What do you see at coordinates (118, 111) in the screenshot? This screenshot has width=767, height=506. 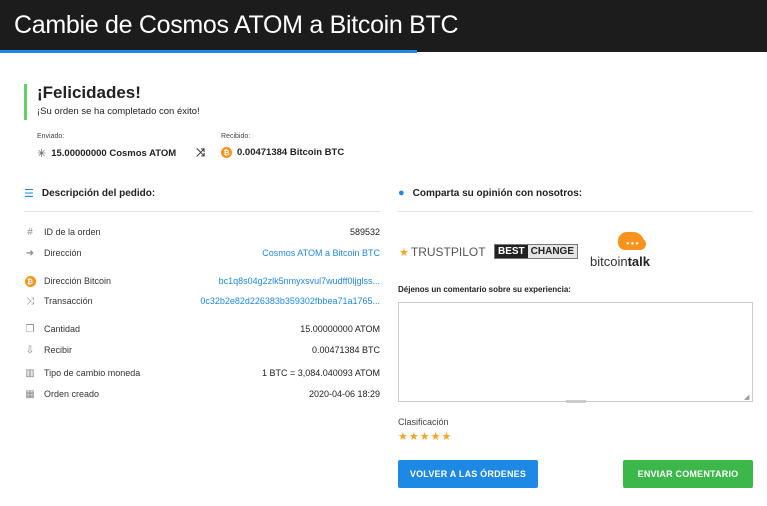 I see `success-text: ¡Su orden se ha completado con éxito!` at bounding box center [118, 111].